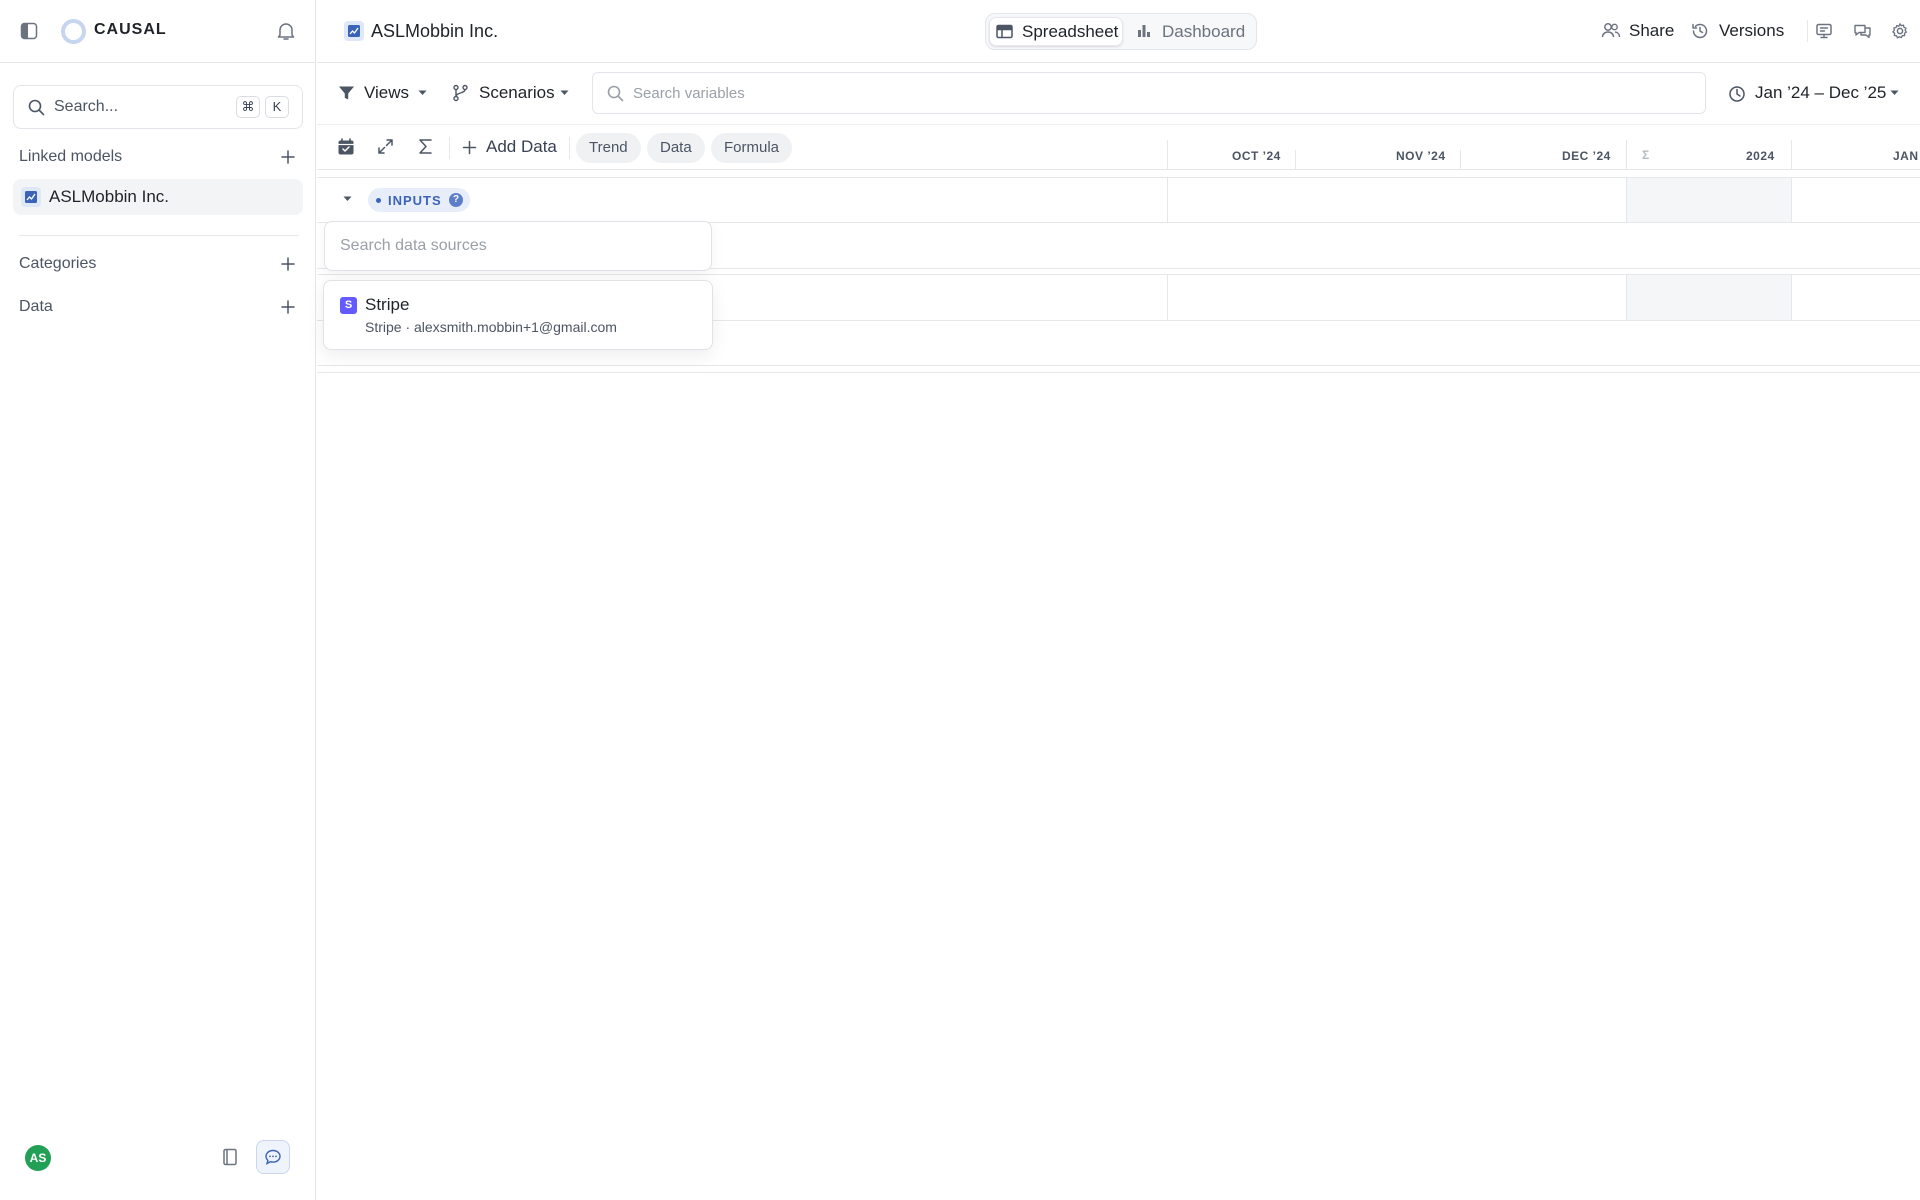 The image size is (1920, 1200). Describe the element at coordinates (1651, 31) in the screenshot. I see `share-button: Share` at that location.